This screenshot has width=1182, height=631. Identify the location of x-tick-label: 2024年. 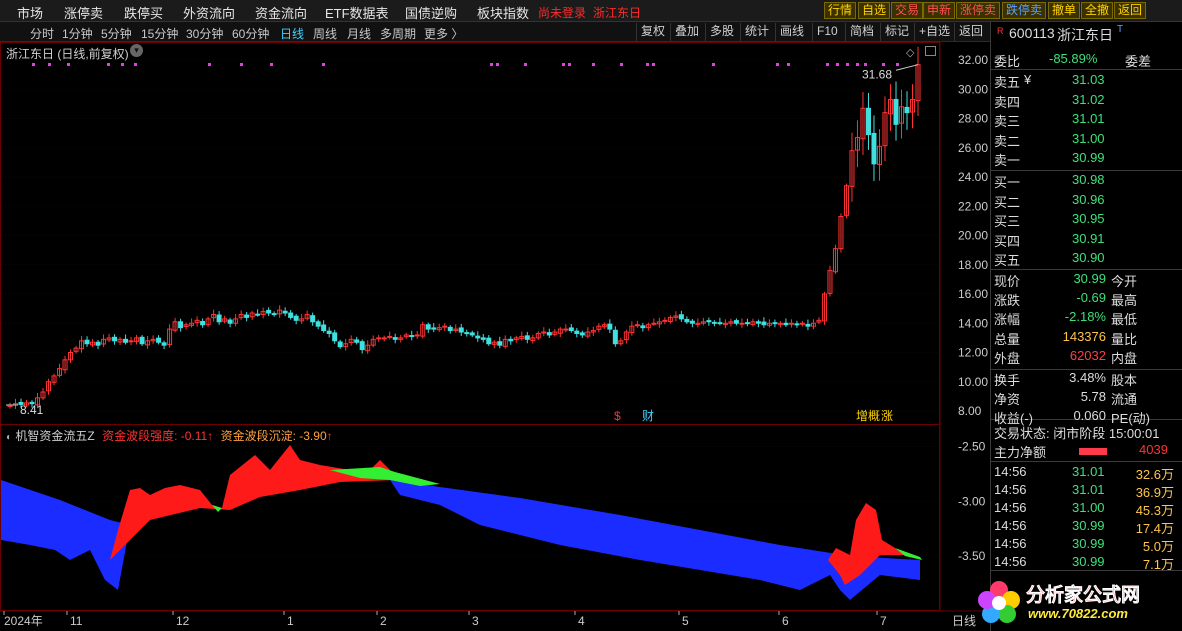
(23, 621).